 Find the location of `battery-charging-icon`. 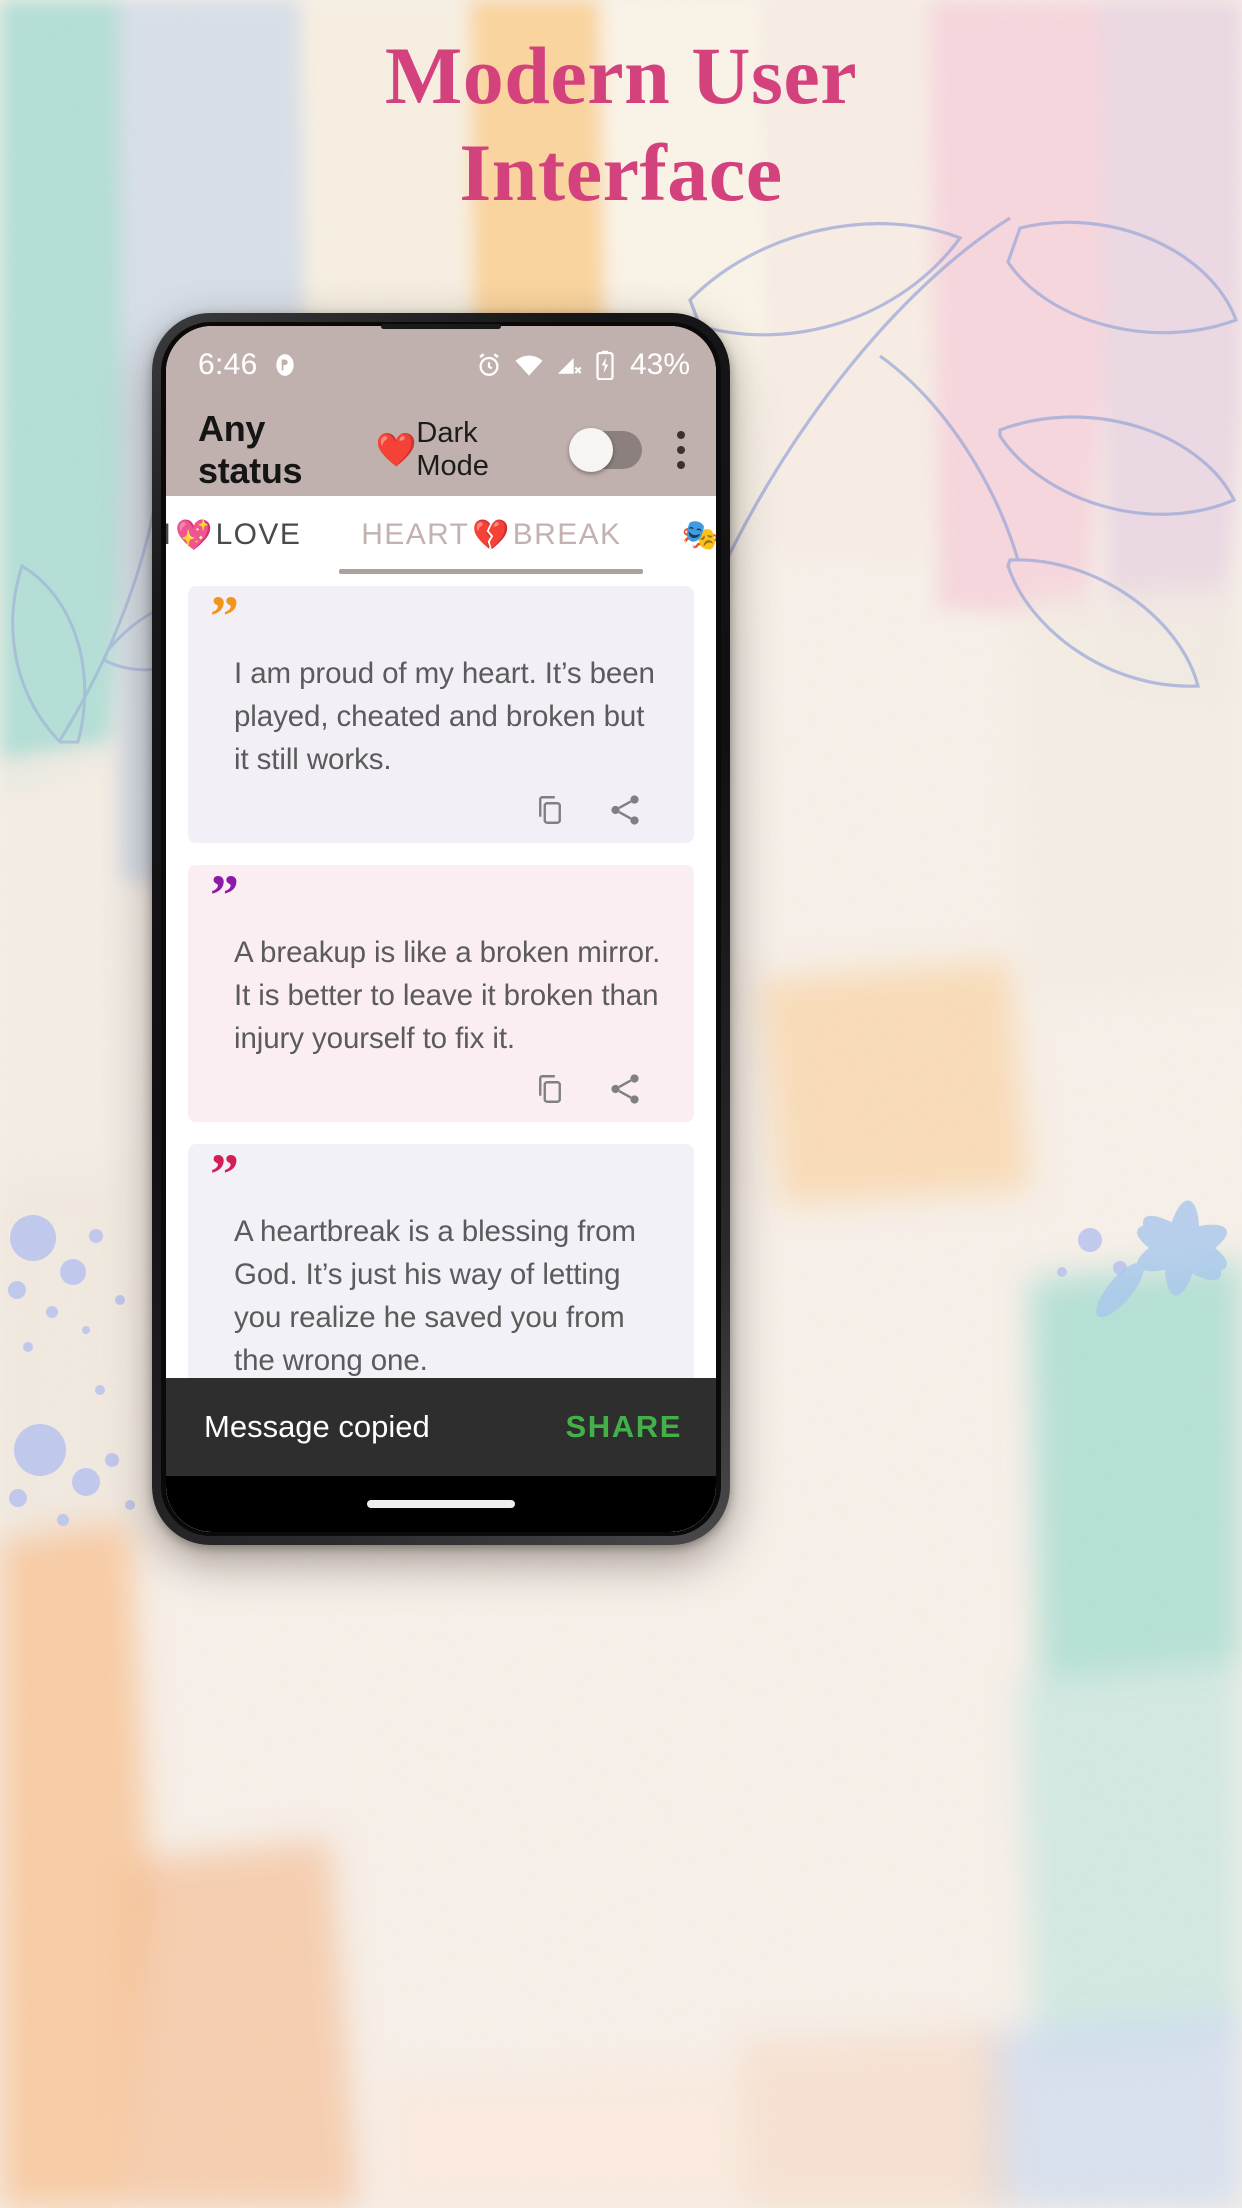

battery-charging-icon is located at coordinates (605, 365).